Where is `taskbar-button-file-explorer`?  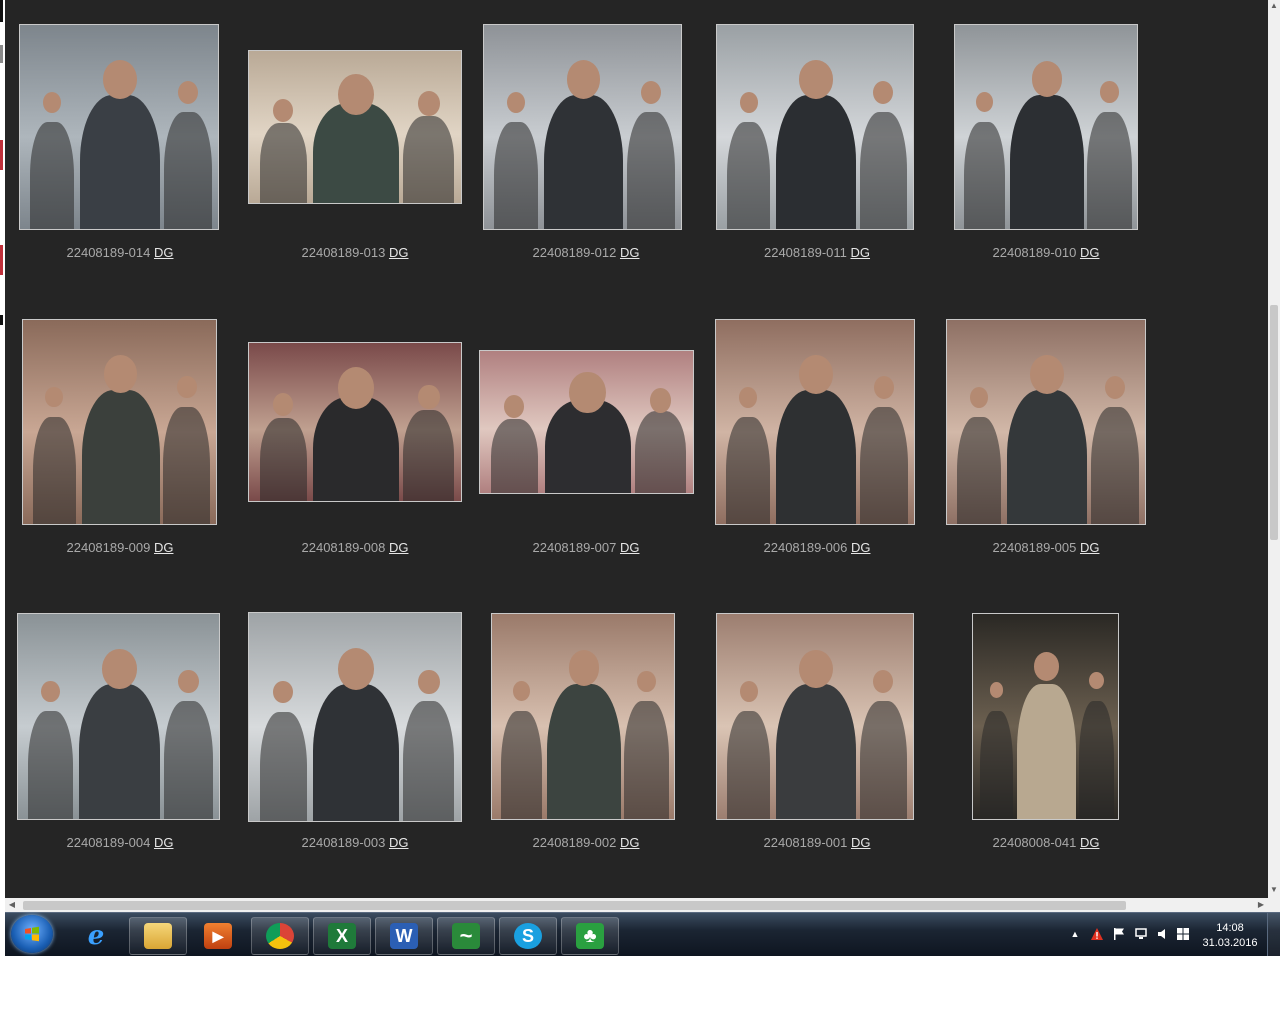
taskbar-button-file-explorer is located at coordinates (158, 936).